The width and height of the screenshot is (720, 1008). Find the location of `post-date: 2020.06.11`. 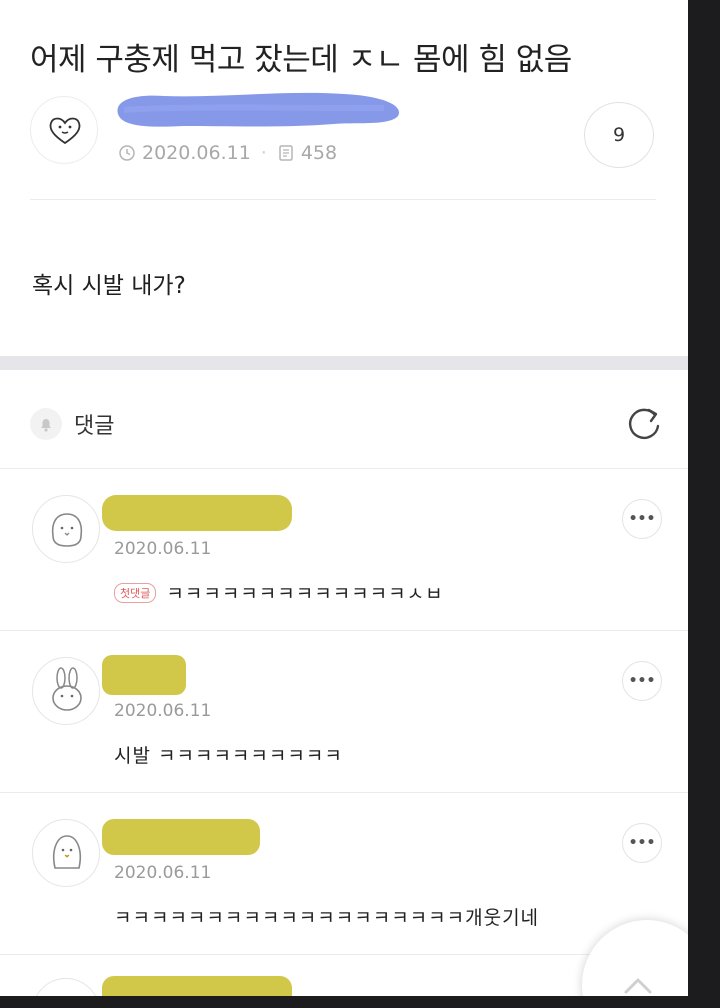

post-date: 2020.06.11 is located at coordinates (196, 153).